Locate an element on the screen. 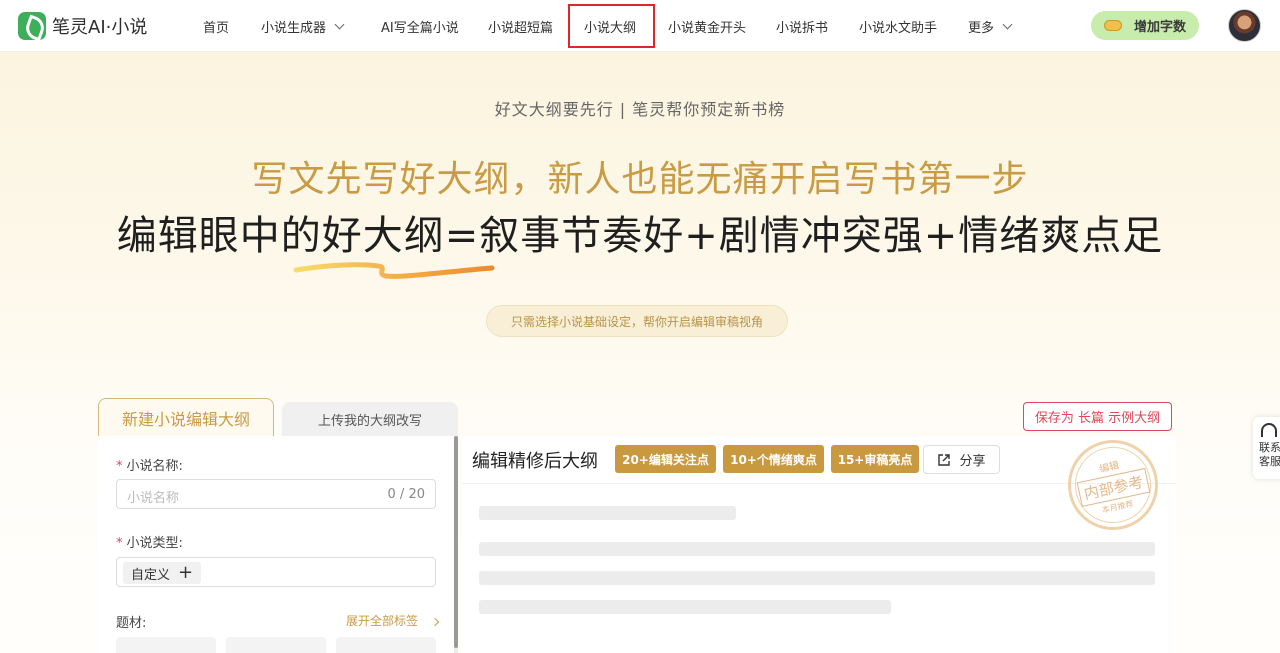 The height and width of the screenshot is (653, 1280). stamp-inner: 编辑 内部参考 本月推荐 is located at coordinates (1113, 485).